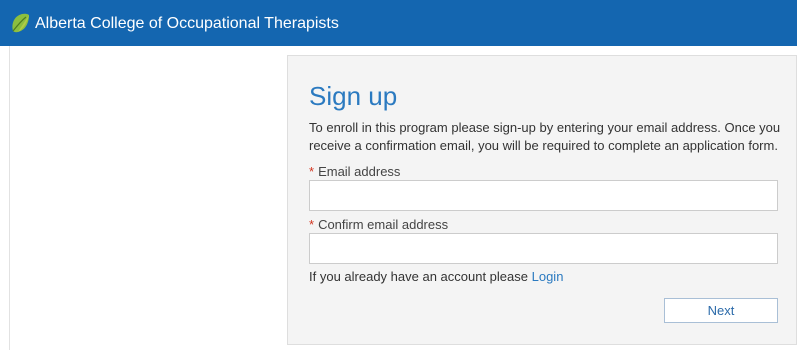 This screenshot has width=797, height=350. Describe the element at coordinates (9, 198) in the screenshot. I see `sidebar-divider` at that location.